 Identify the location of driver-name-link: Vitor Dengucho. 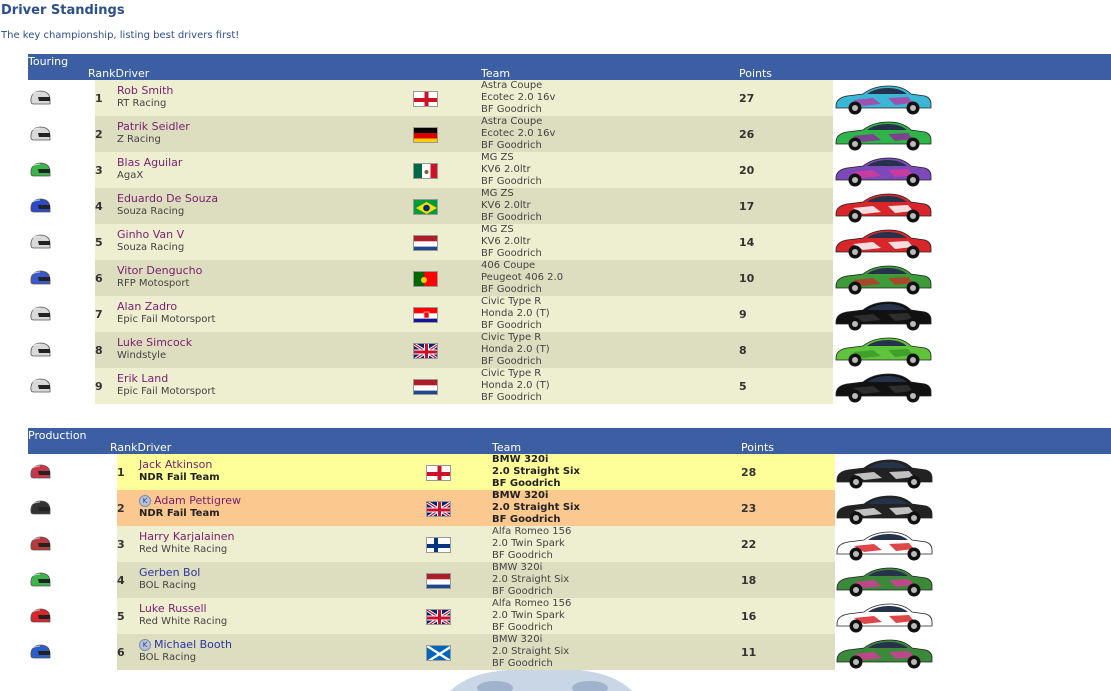
(159, 270).